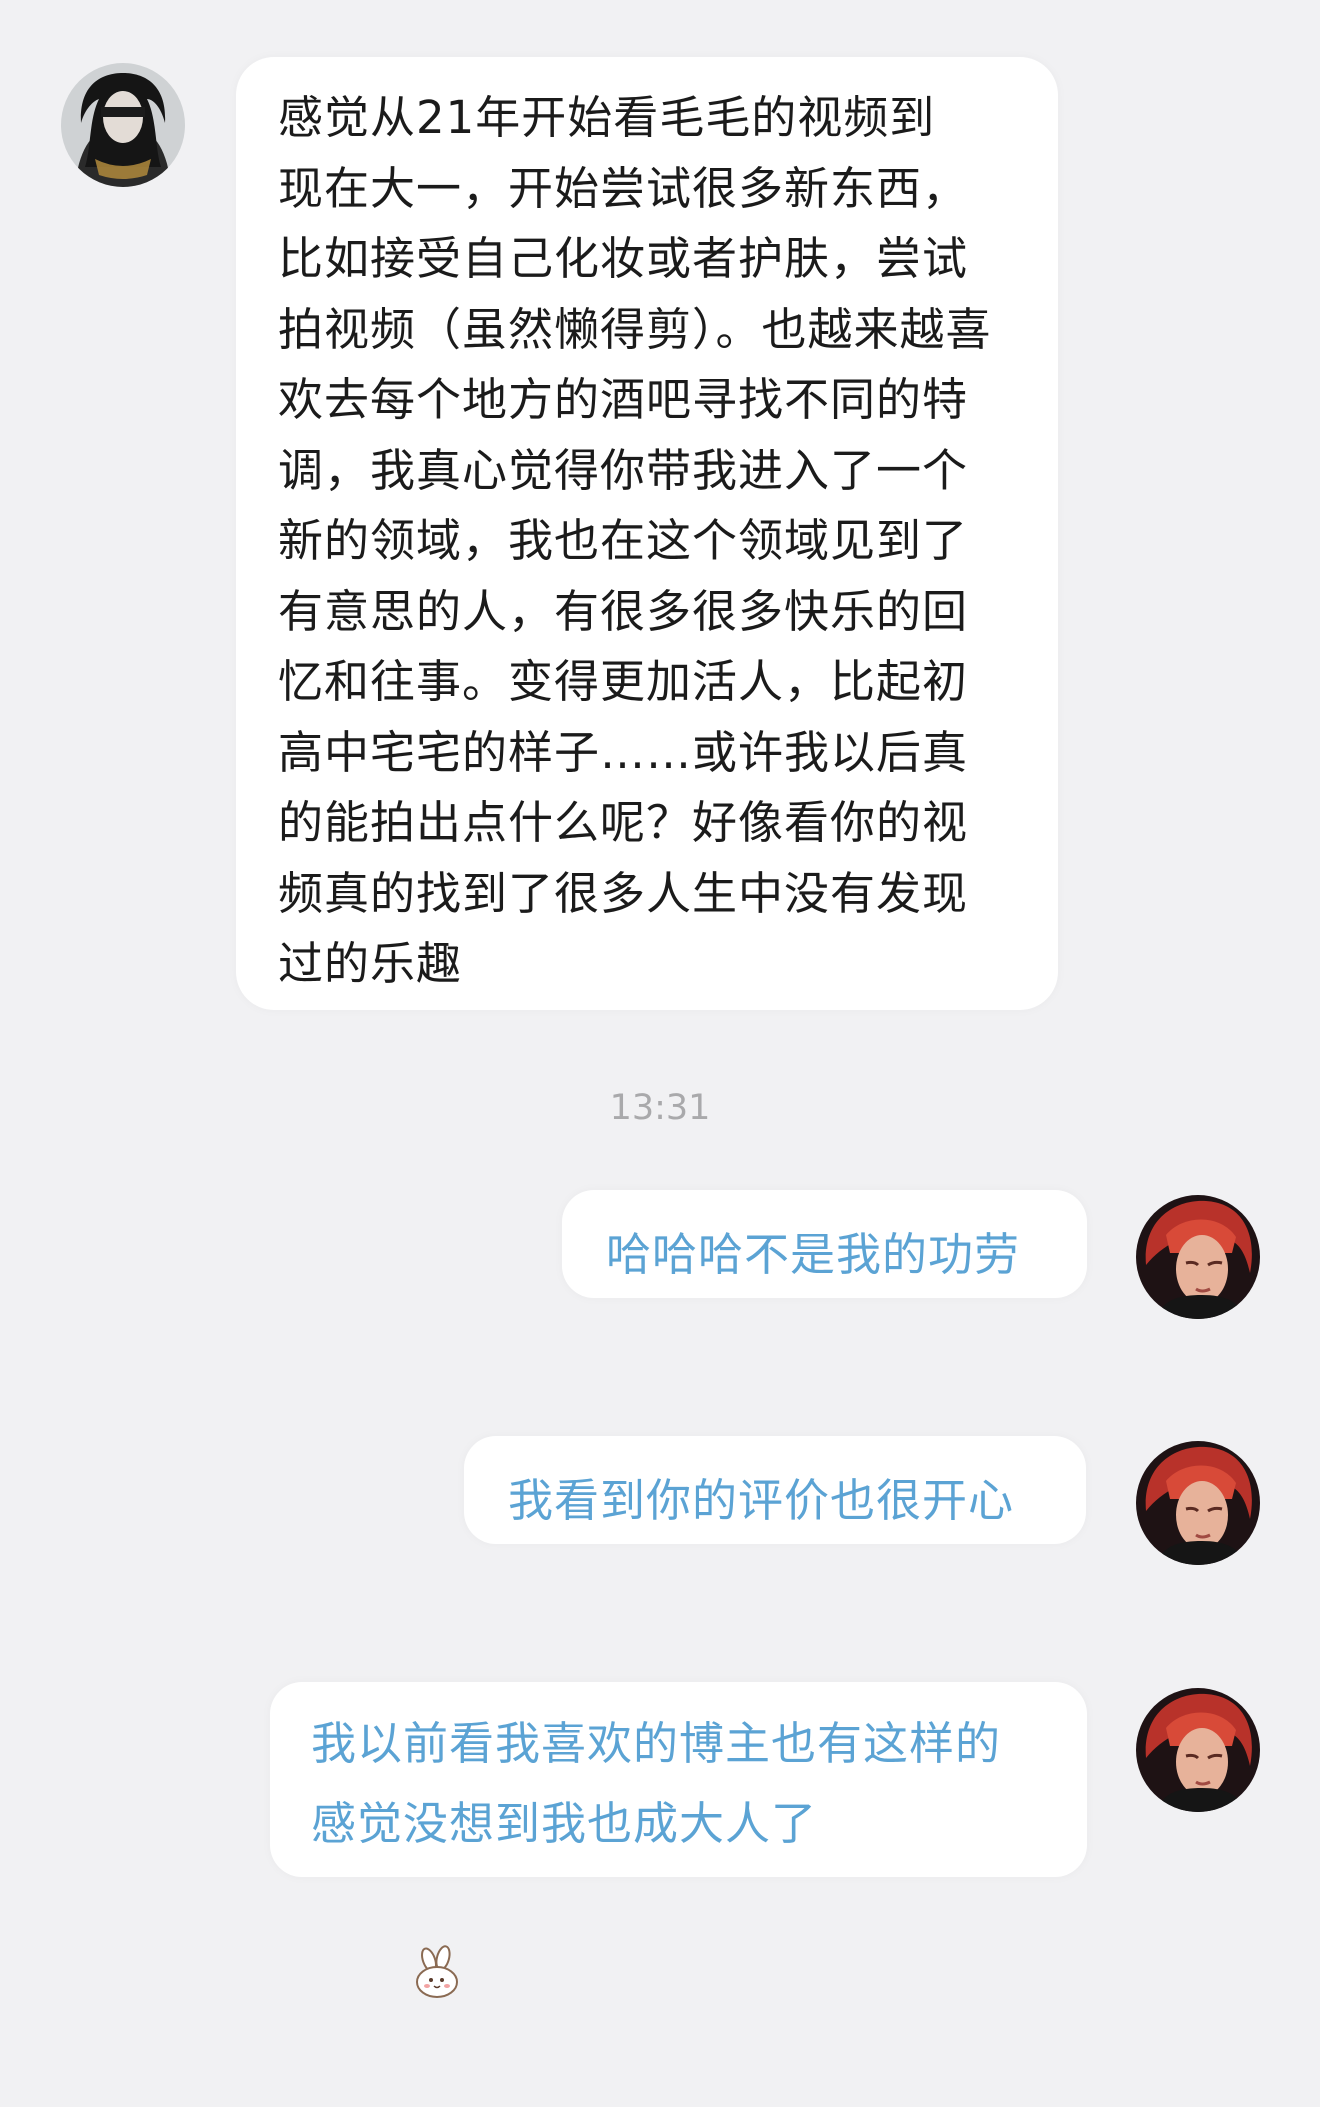  I want to click on message-line: 现在大一，开始尝试很多新东西，, so click(623, 188).